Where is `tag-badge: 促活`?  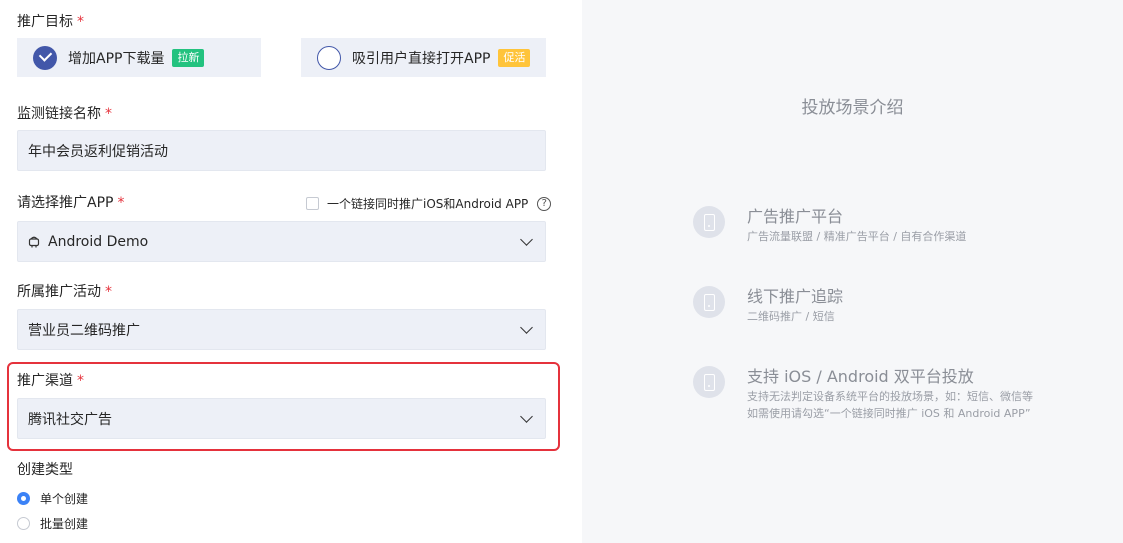 tag-badge: 促活 is located at coordinates (514, 57).